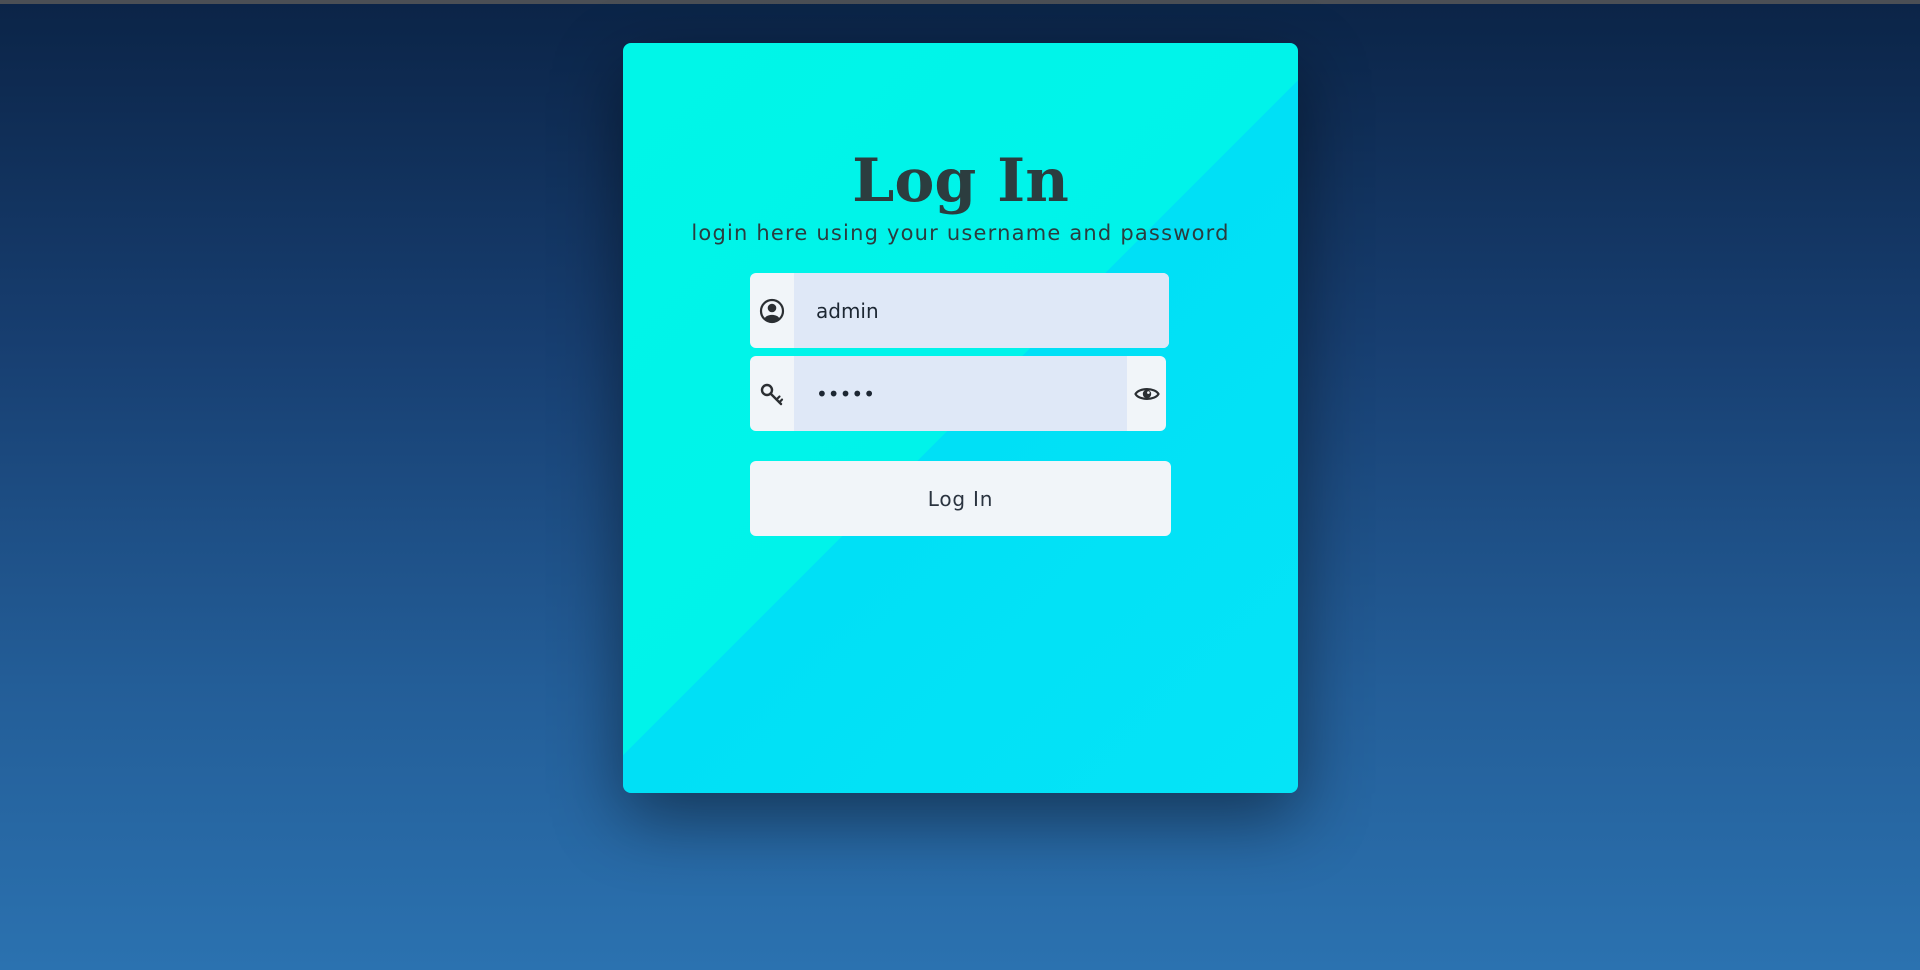  I want to click on password-field, so click(958, 393).